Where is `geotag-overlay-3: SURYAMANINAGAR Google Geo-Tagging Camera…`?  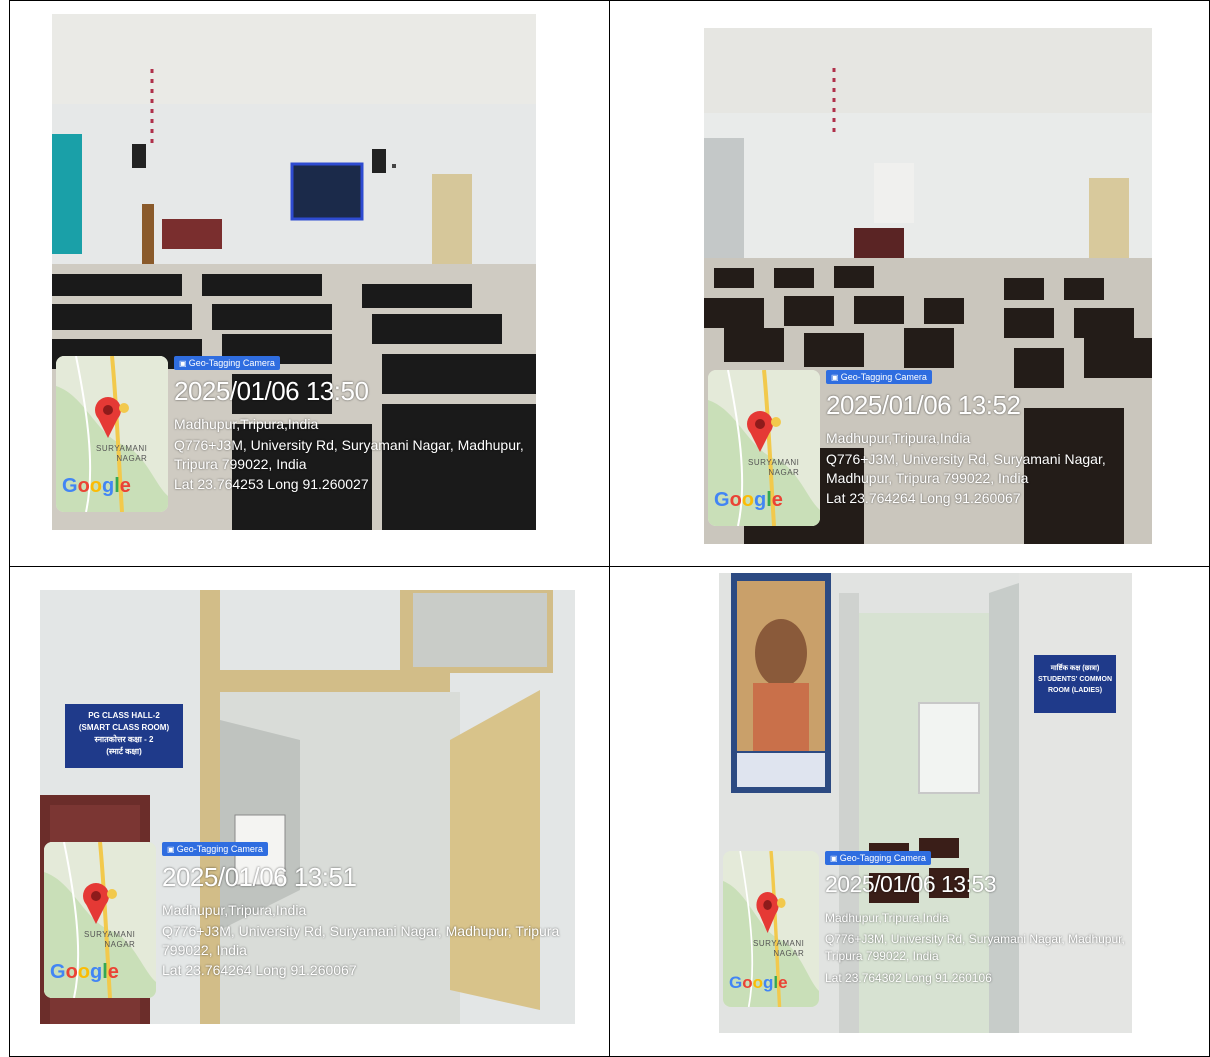
geotag-overlay-3: SURYAMANINAGAR Google Geo-Tagging Camera… is located at coordinates (309, 918).